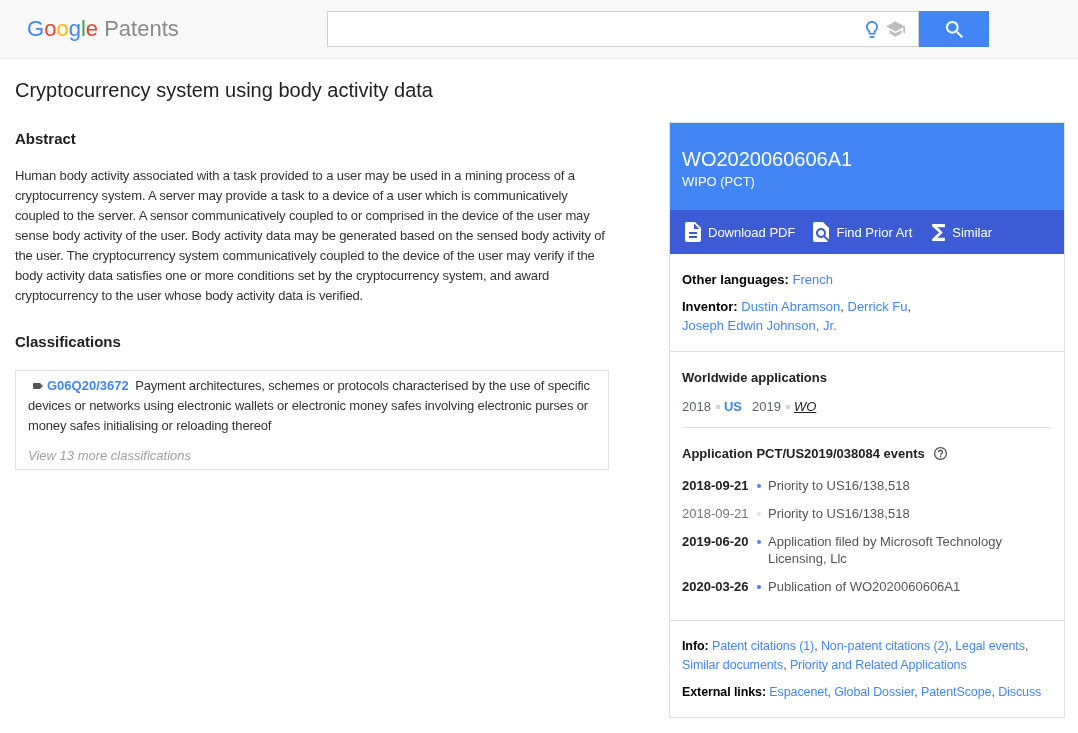 This screenshot has width=1078, height=733. I want to click on section-heading: Abstract, so click(46, 139).